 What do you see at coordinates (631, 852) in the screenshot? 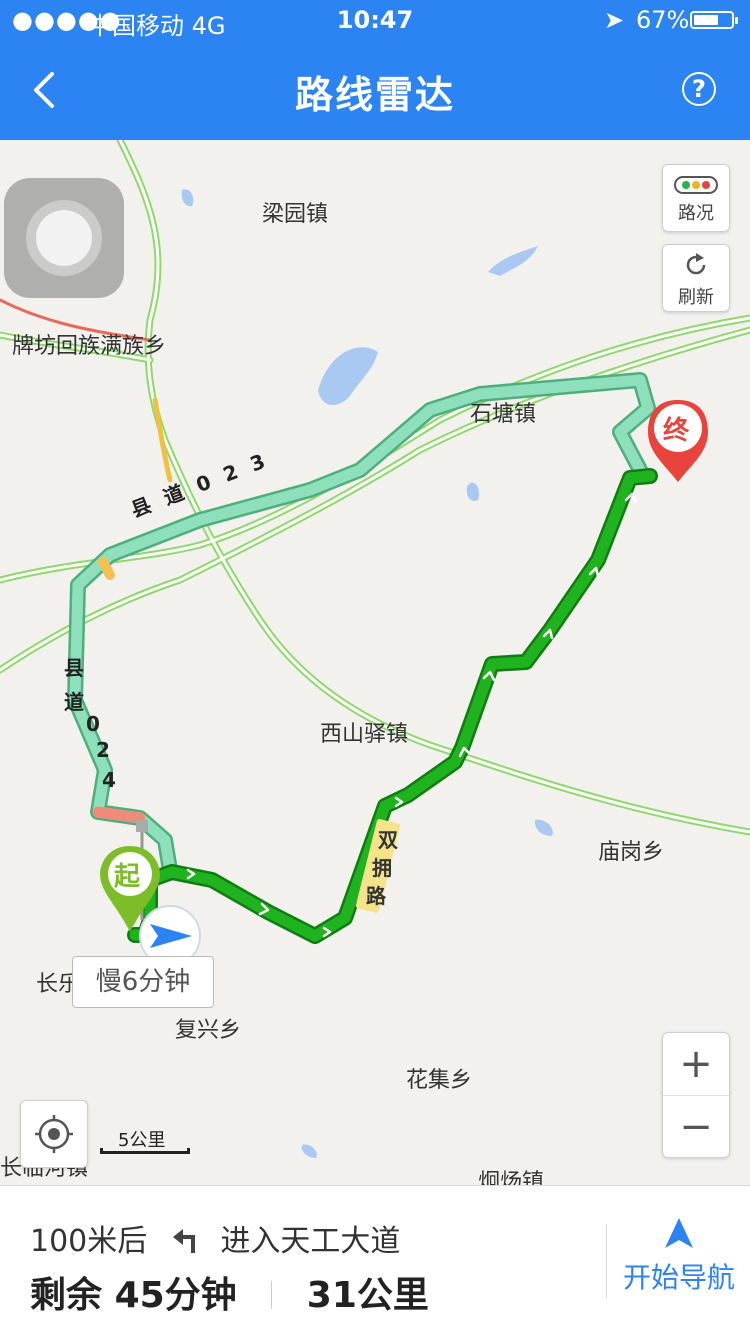
I see `place-label: 庙岗乡` at bounding box center [631, 852].